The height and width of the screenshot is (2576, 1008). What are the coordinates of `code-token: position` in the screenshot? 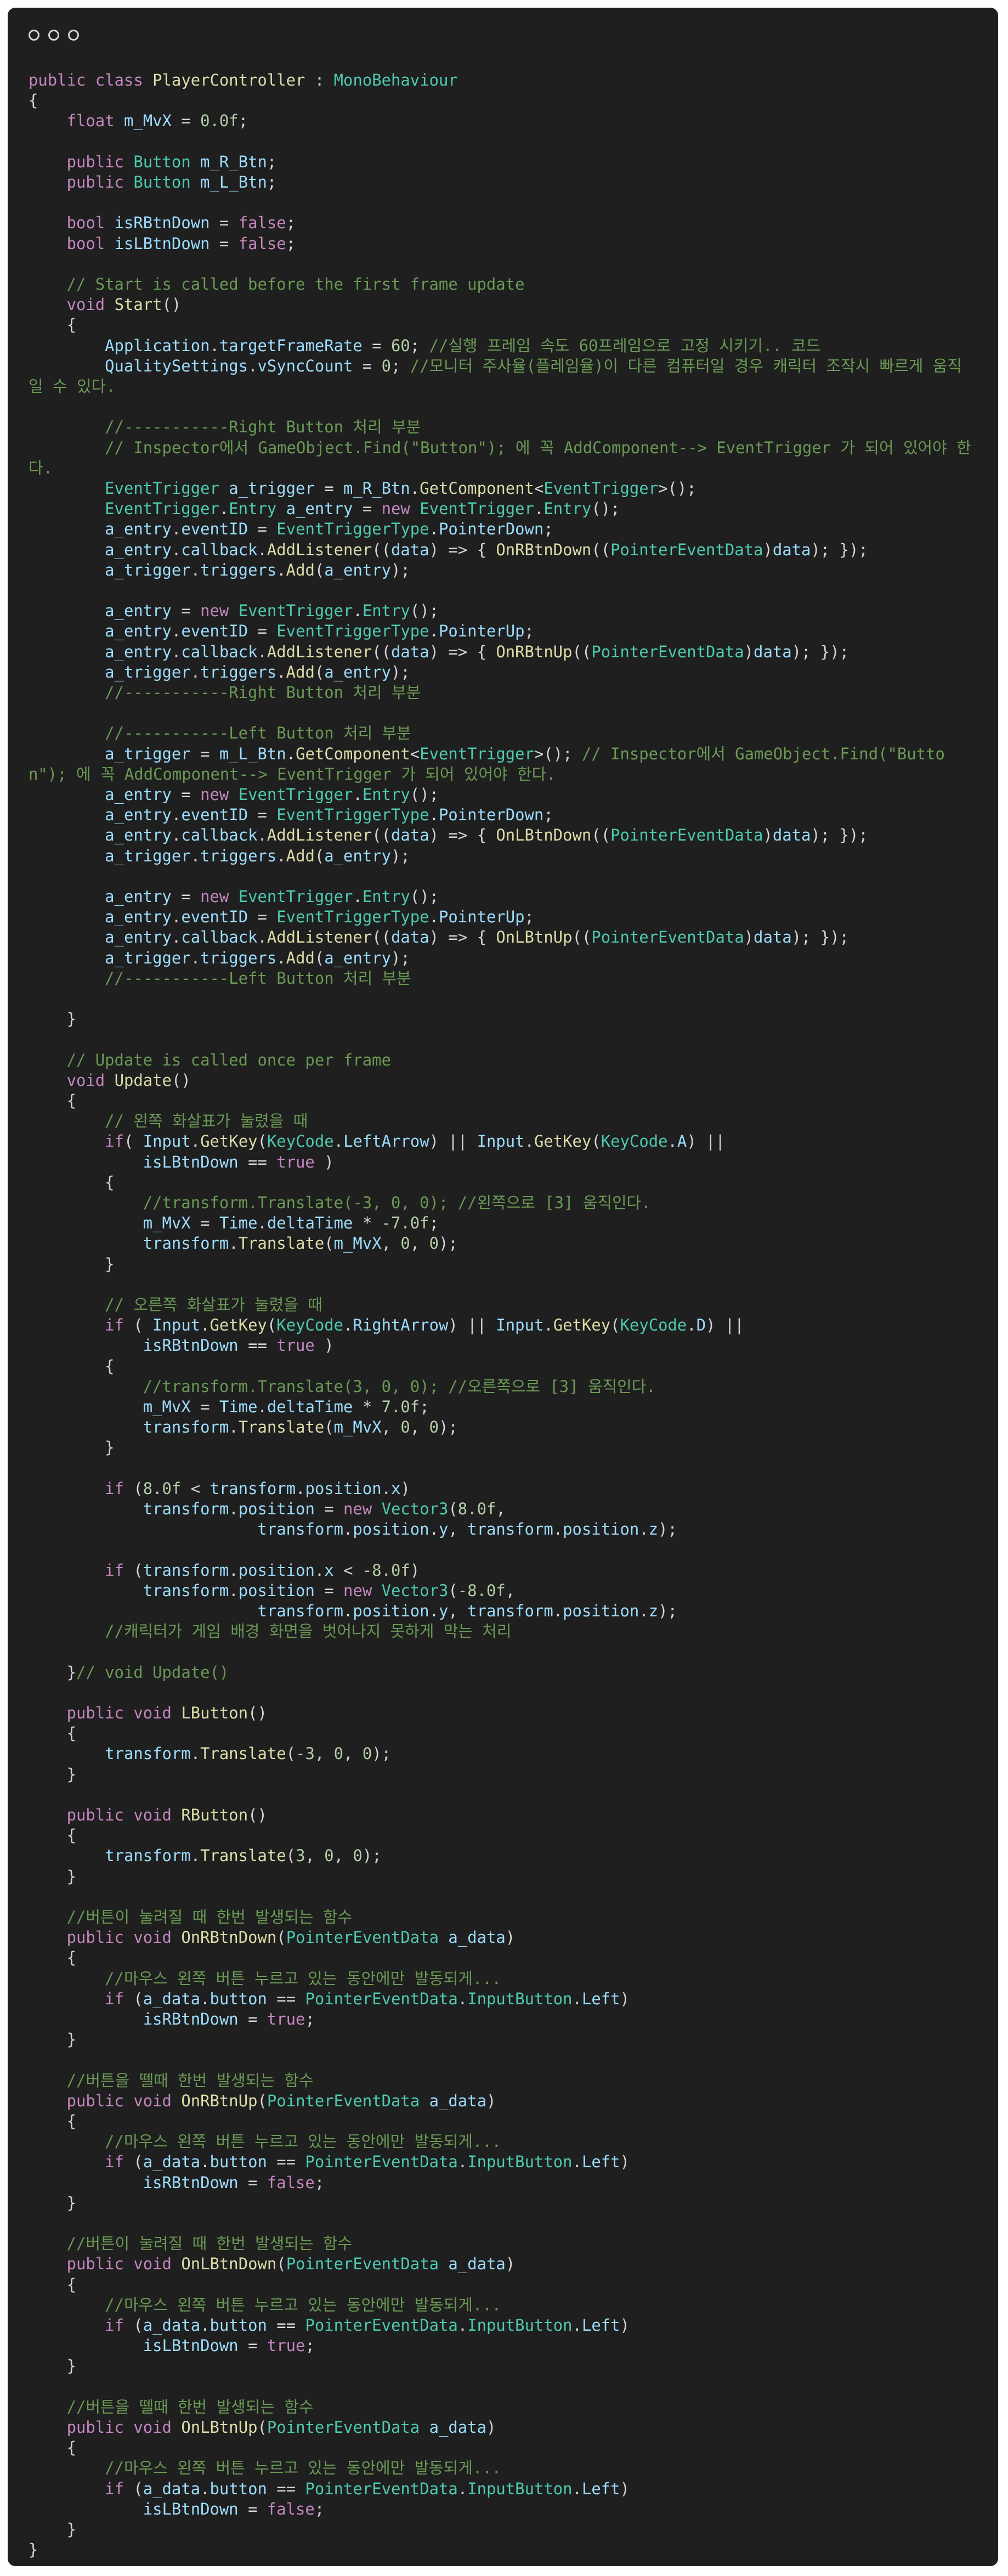 It's located at (276, 1591).